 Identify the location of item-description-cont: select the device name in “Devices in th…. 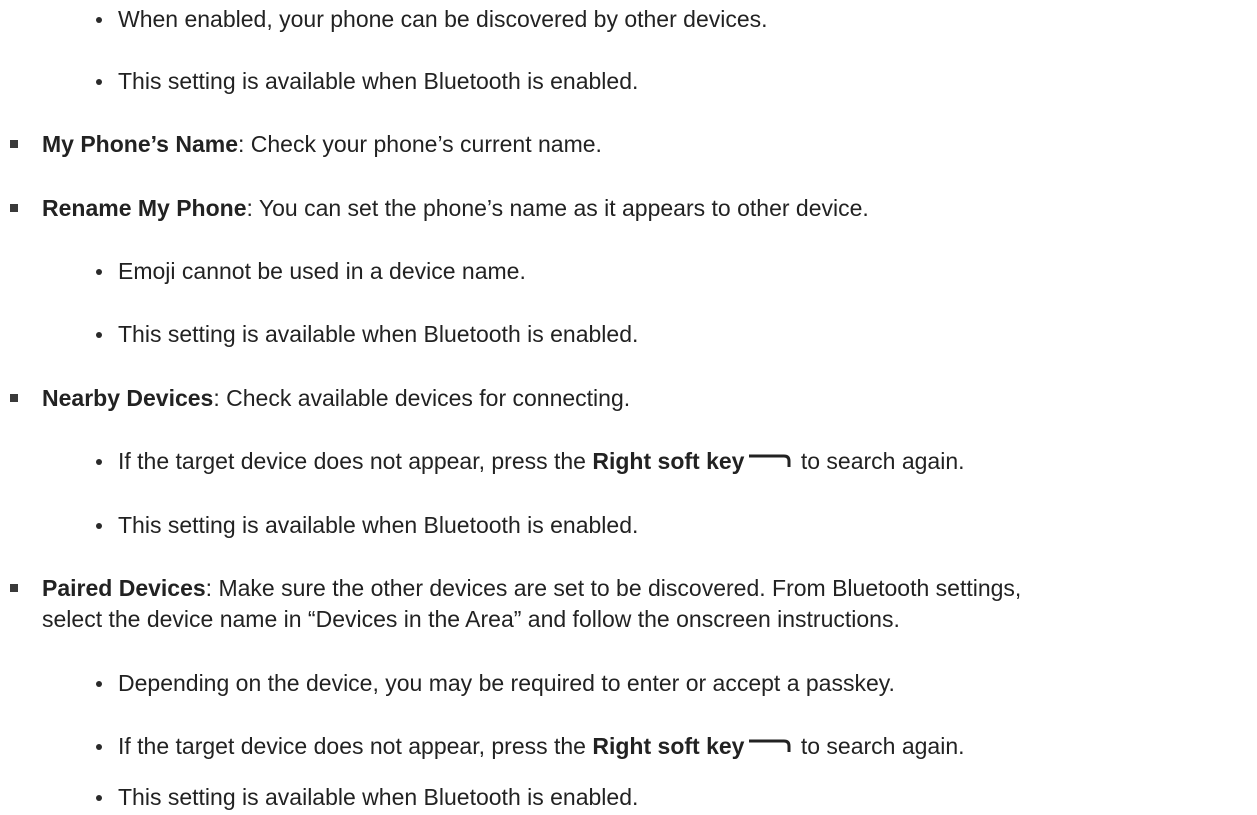
(471, 619).